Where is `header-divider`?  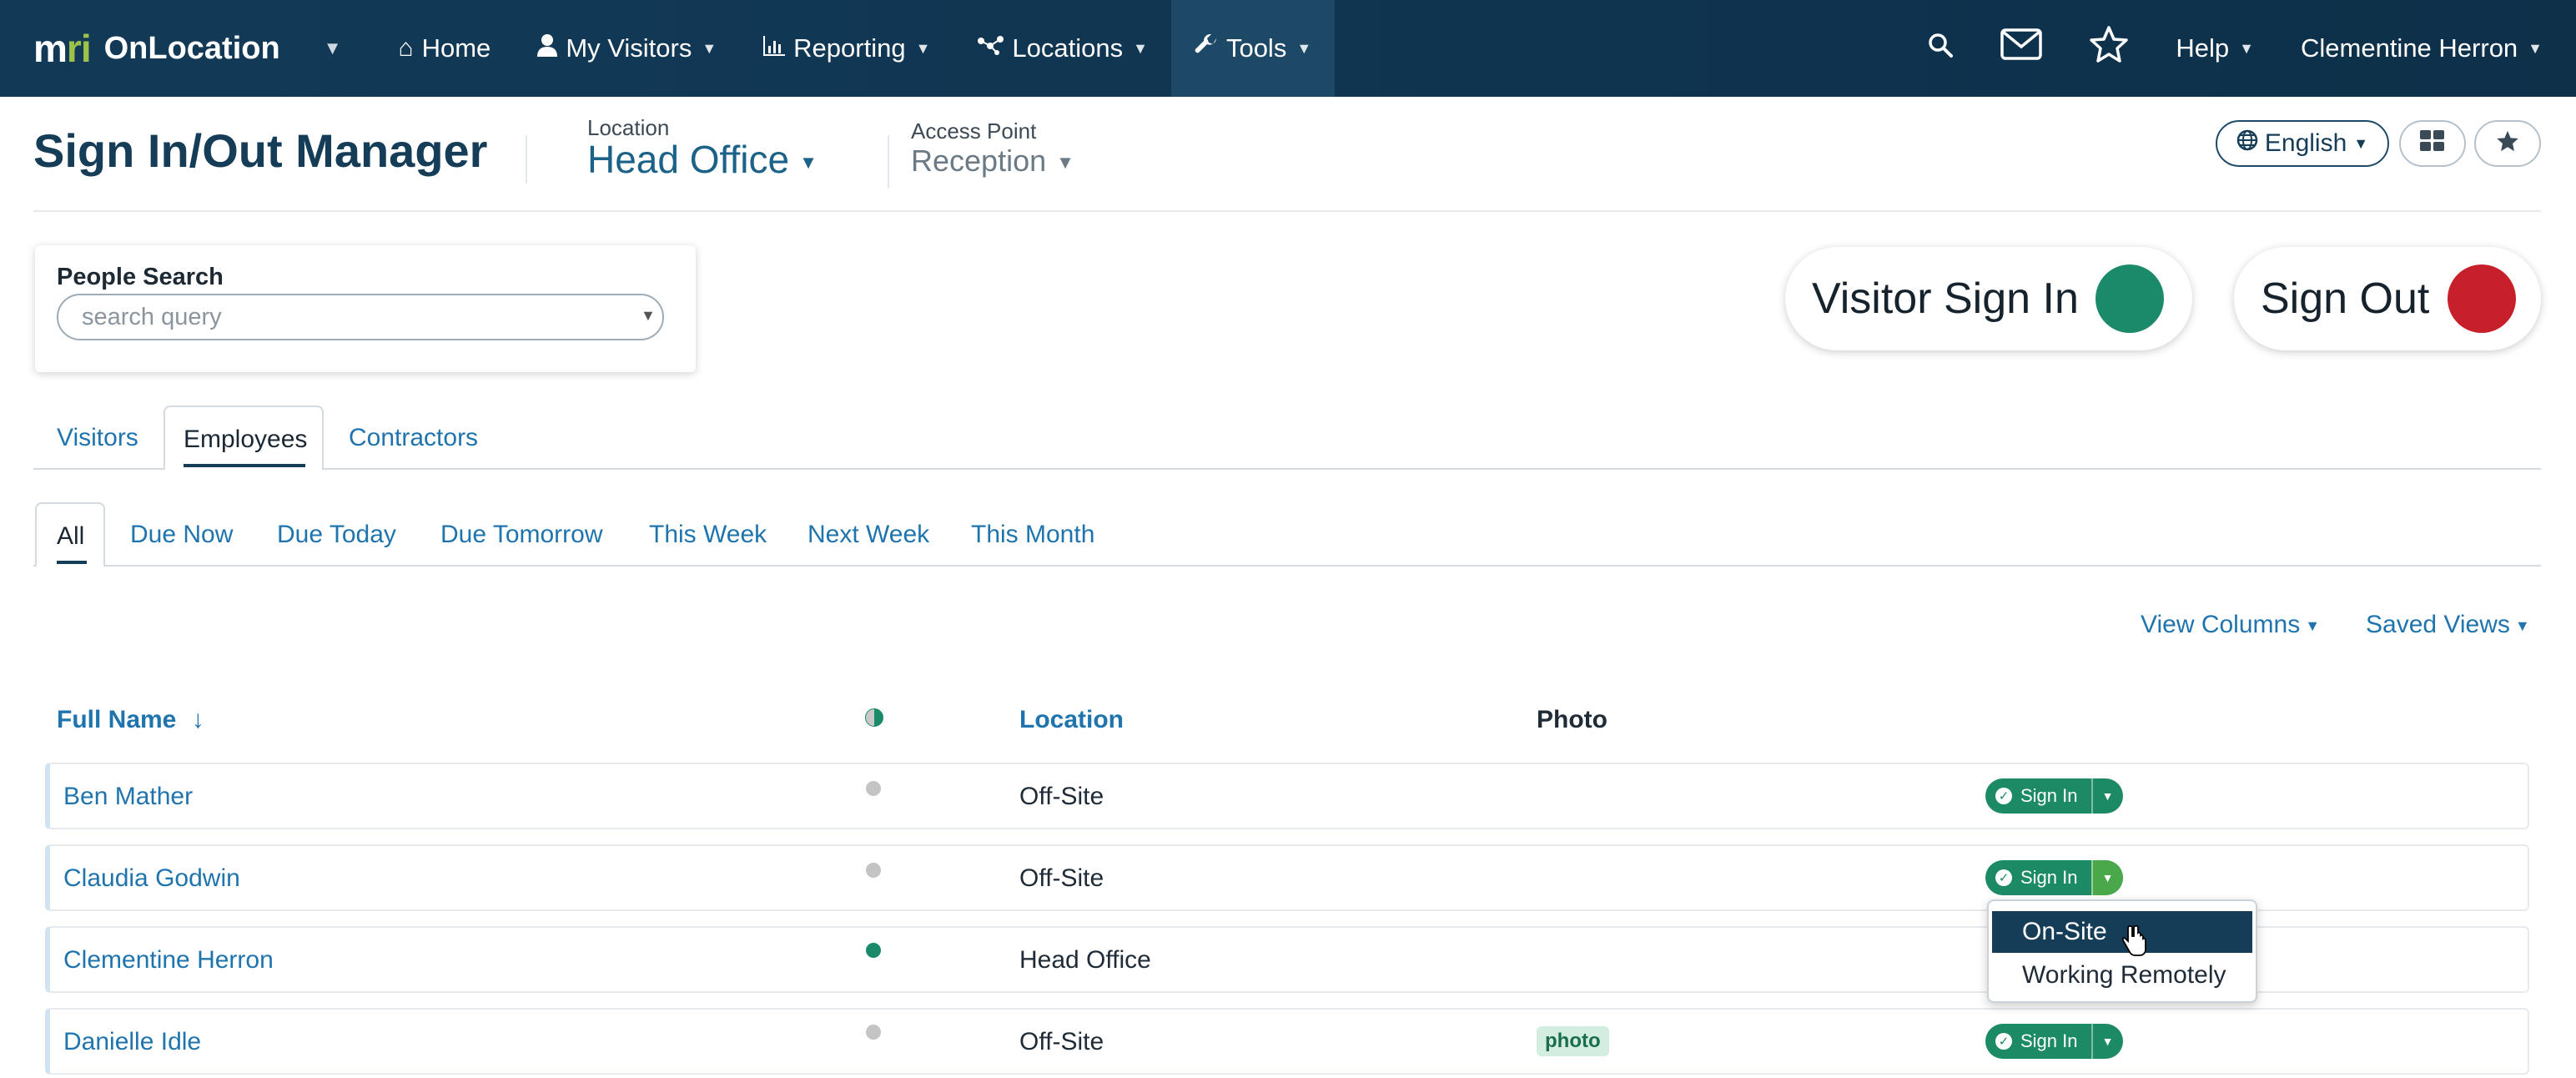 header-divider is located at coordinates (1287, 211).